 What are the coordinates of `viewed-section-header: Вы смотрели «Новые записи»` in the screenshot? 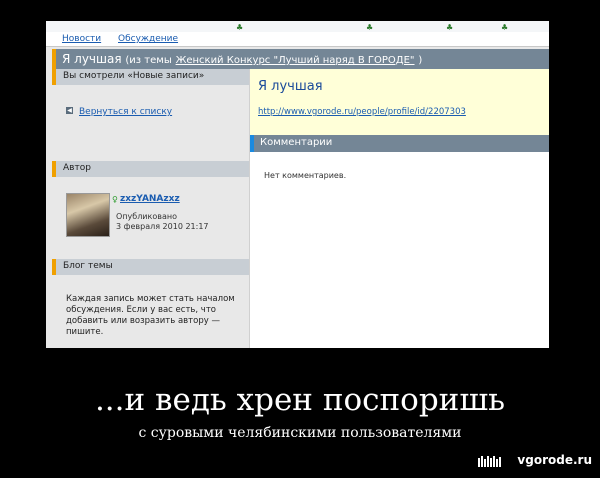 It's located at (150, 77).